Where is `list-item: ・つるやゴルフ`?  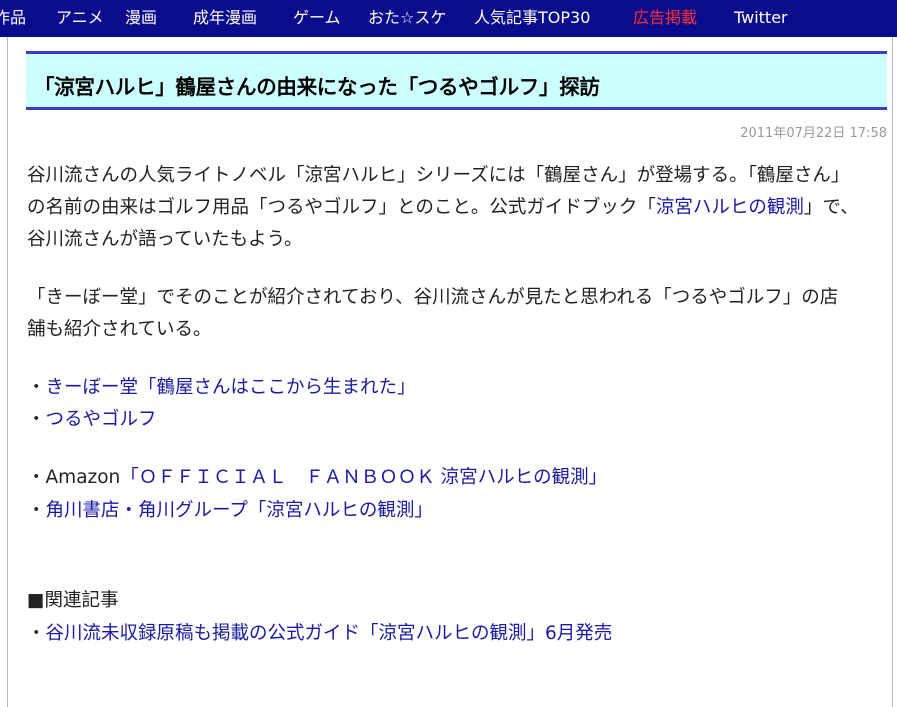 list-item: ・つるやゴルフ is located at coordinates (92, 420).